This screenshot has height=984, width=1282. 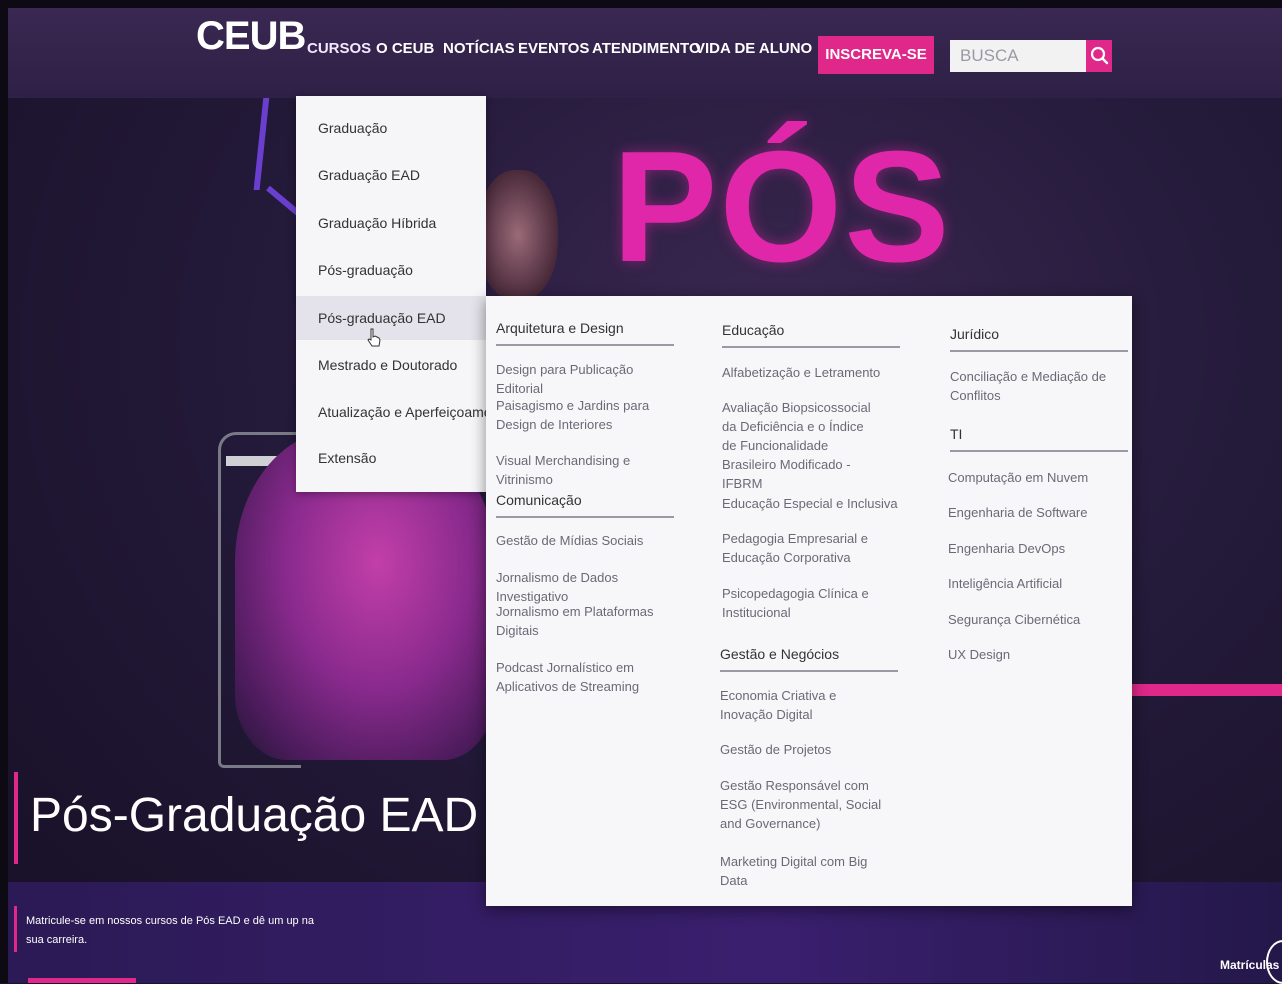 What do you see at coordinates (753, 48) in the screenshot?
I see `nav-vida-de-aluno: VIDA DE ALUNO` at bounding box center [753, 48].